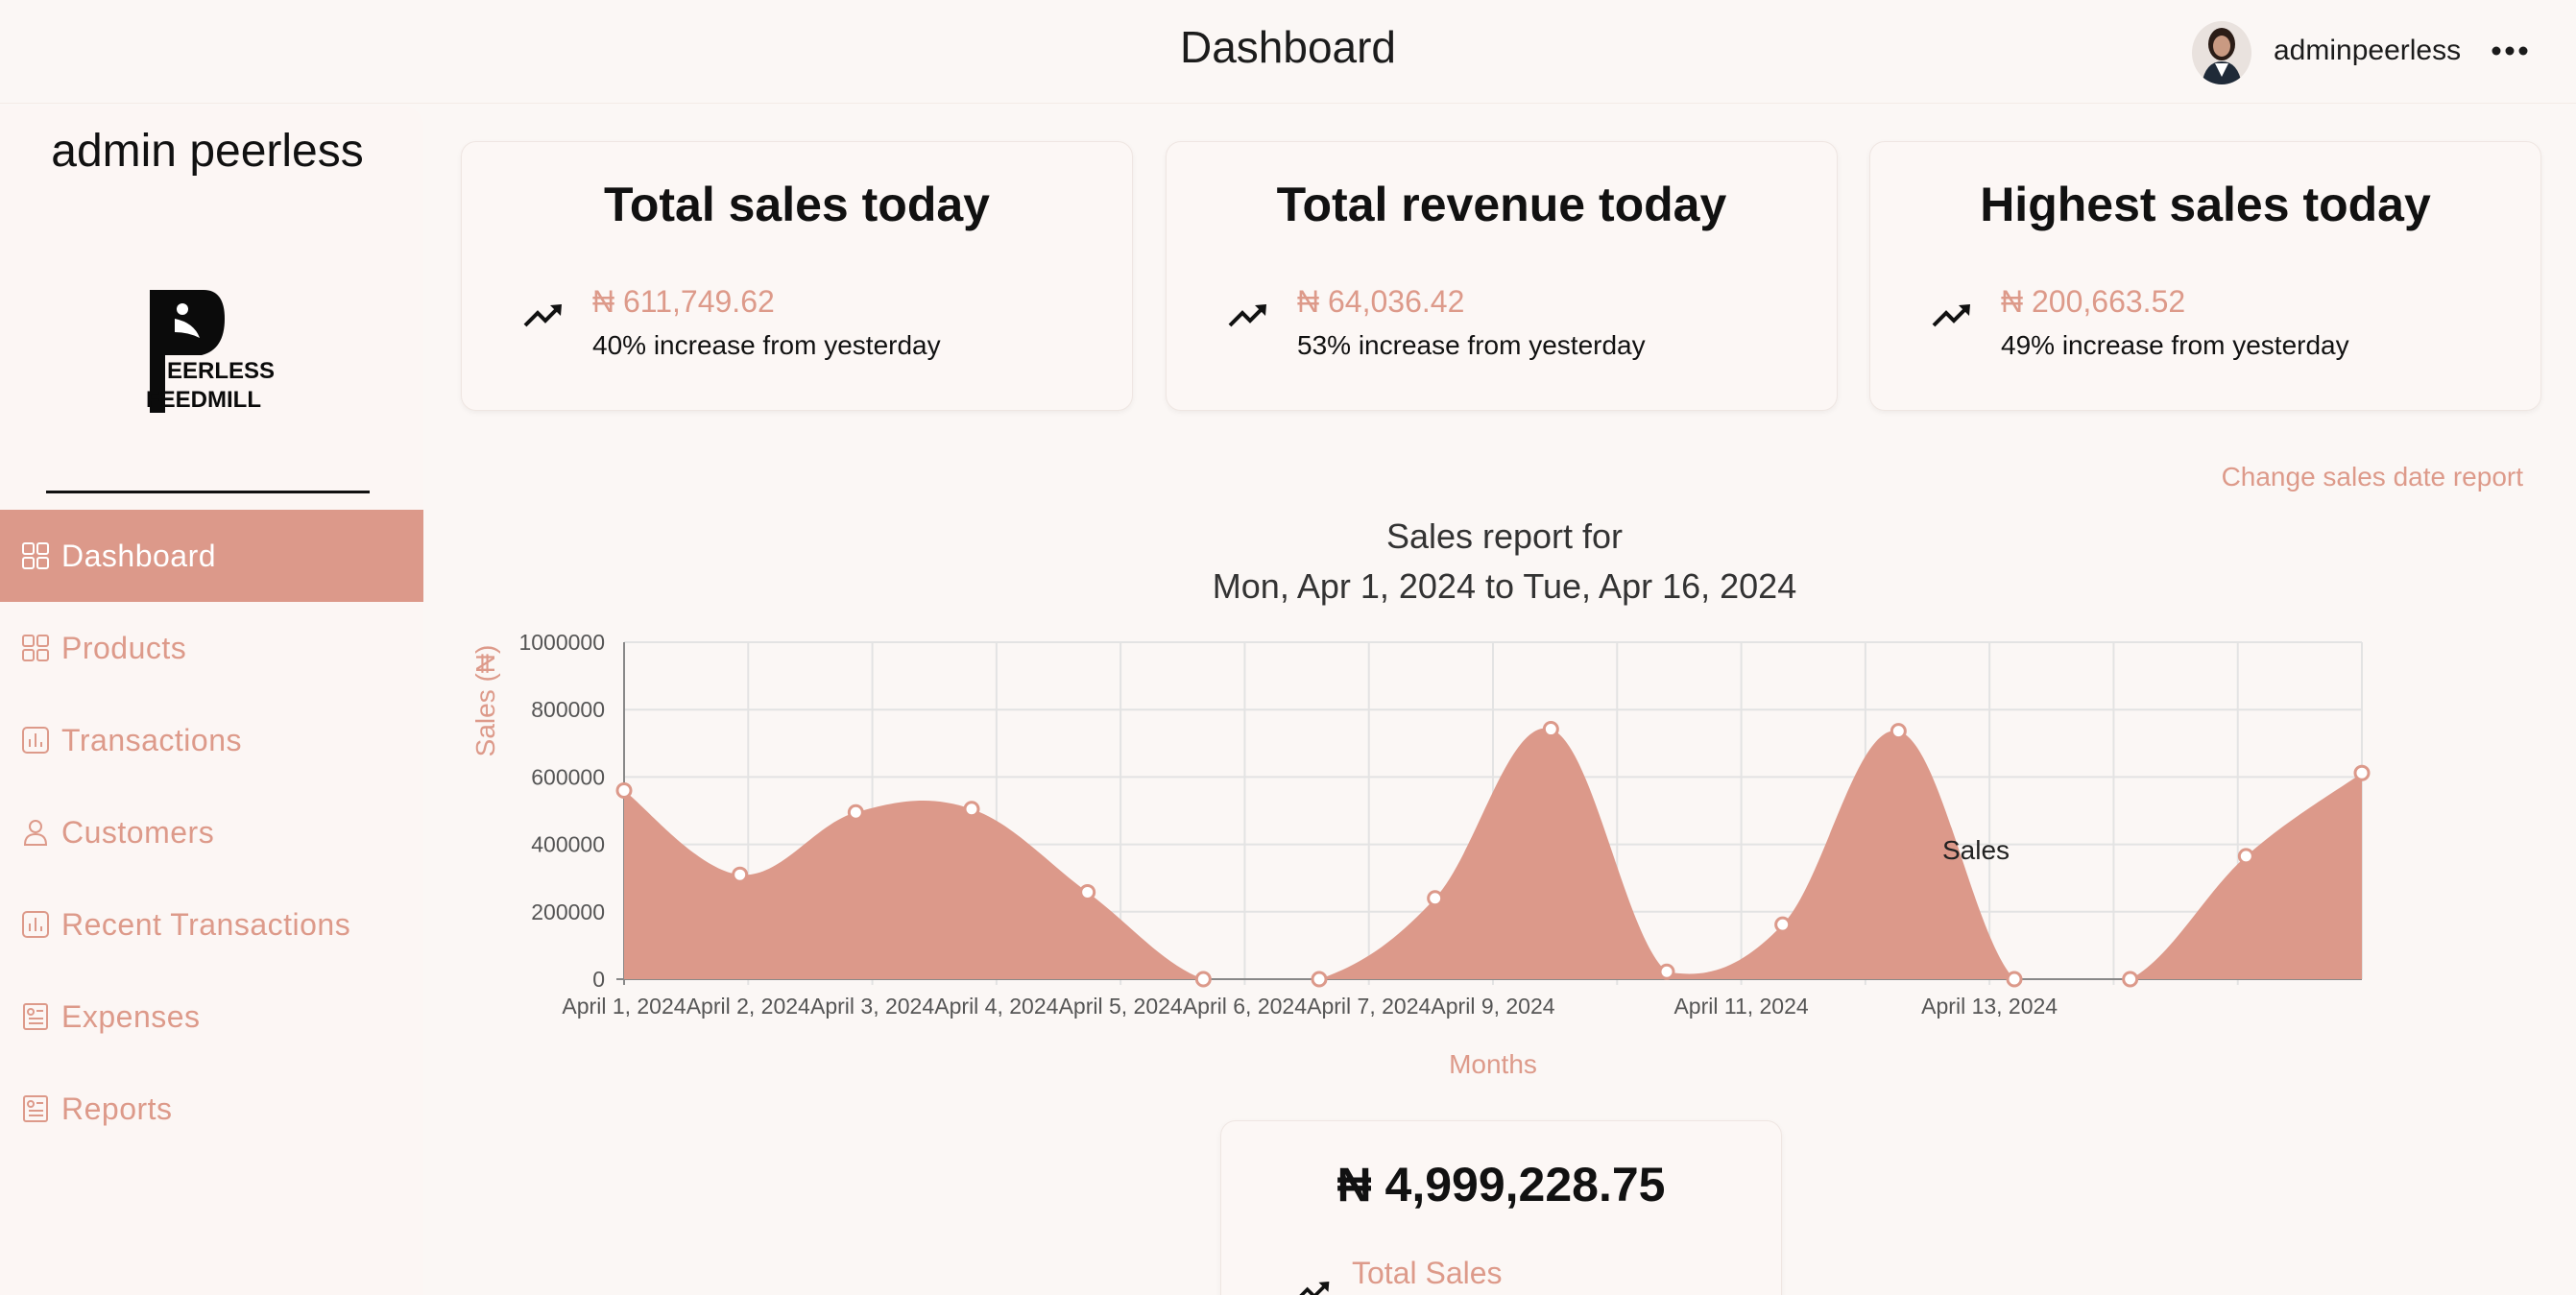 The width and height of the screenshot is (2576, 1295). I want to click on change-sales-date-report-link: Change sales date report, so click(2372, 477).